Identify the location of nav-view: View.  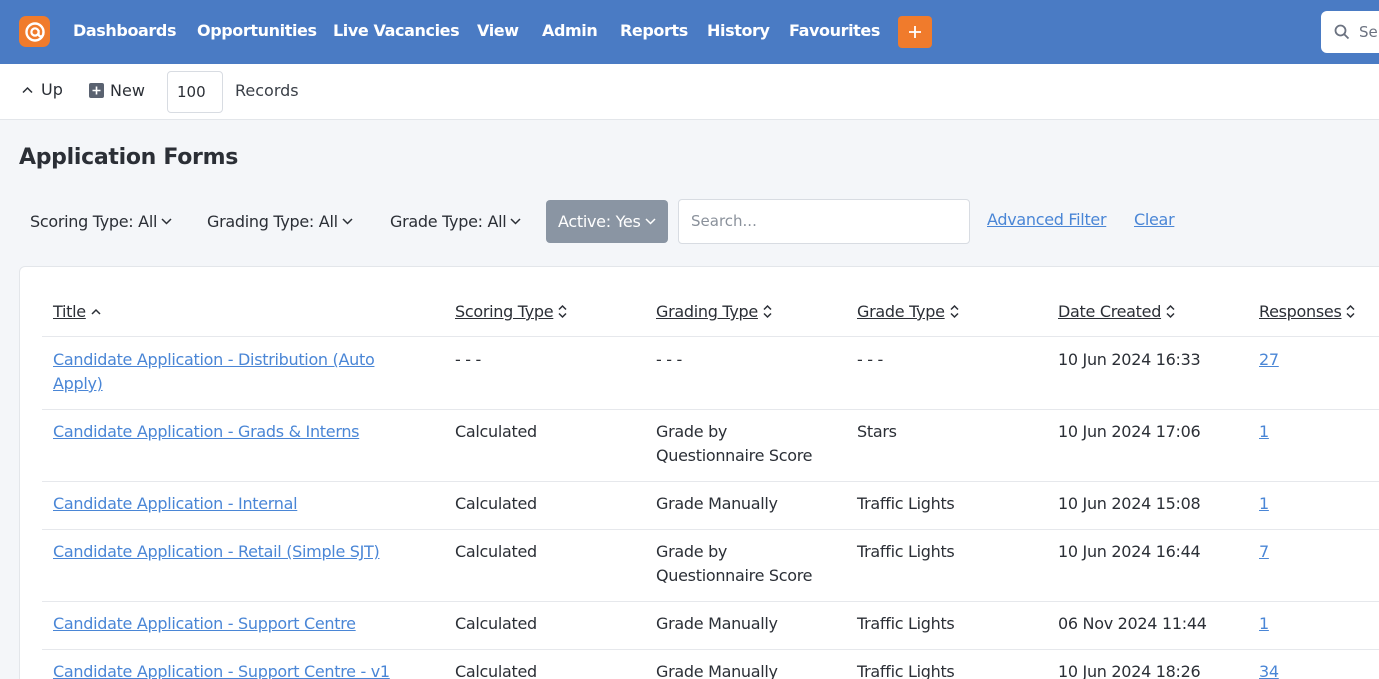
(498, 30).